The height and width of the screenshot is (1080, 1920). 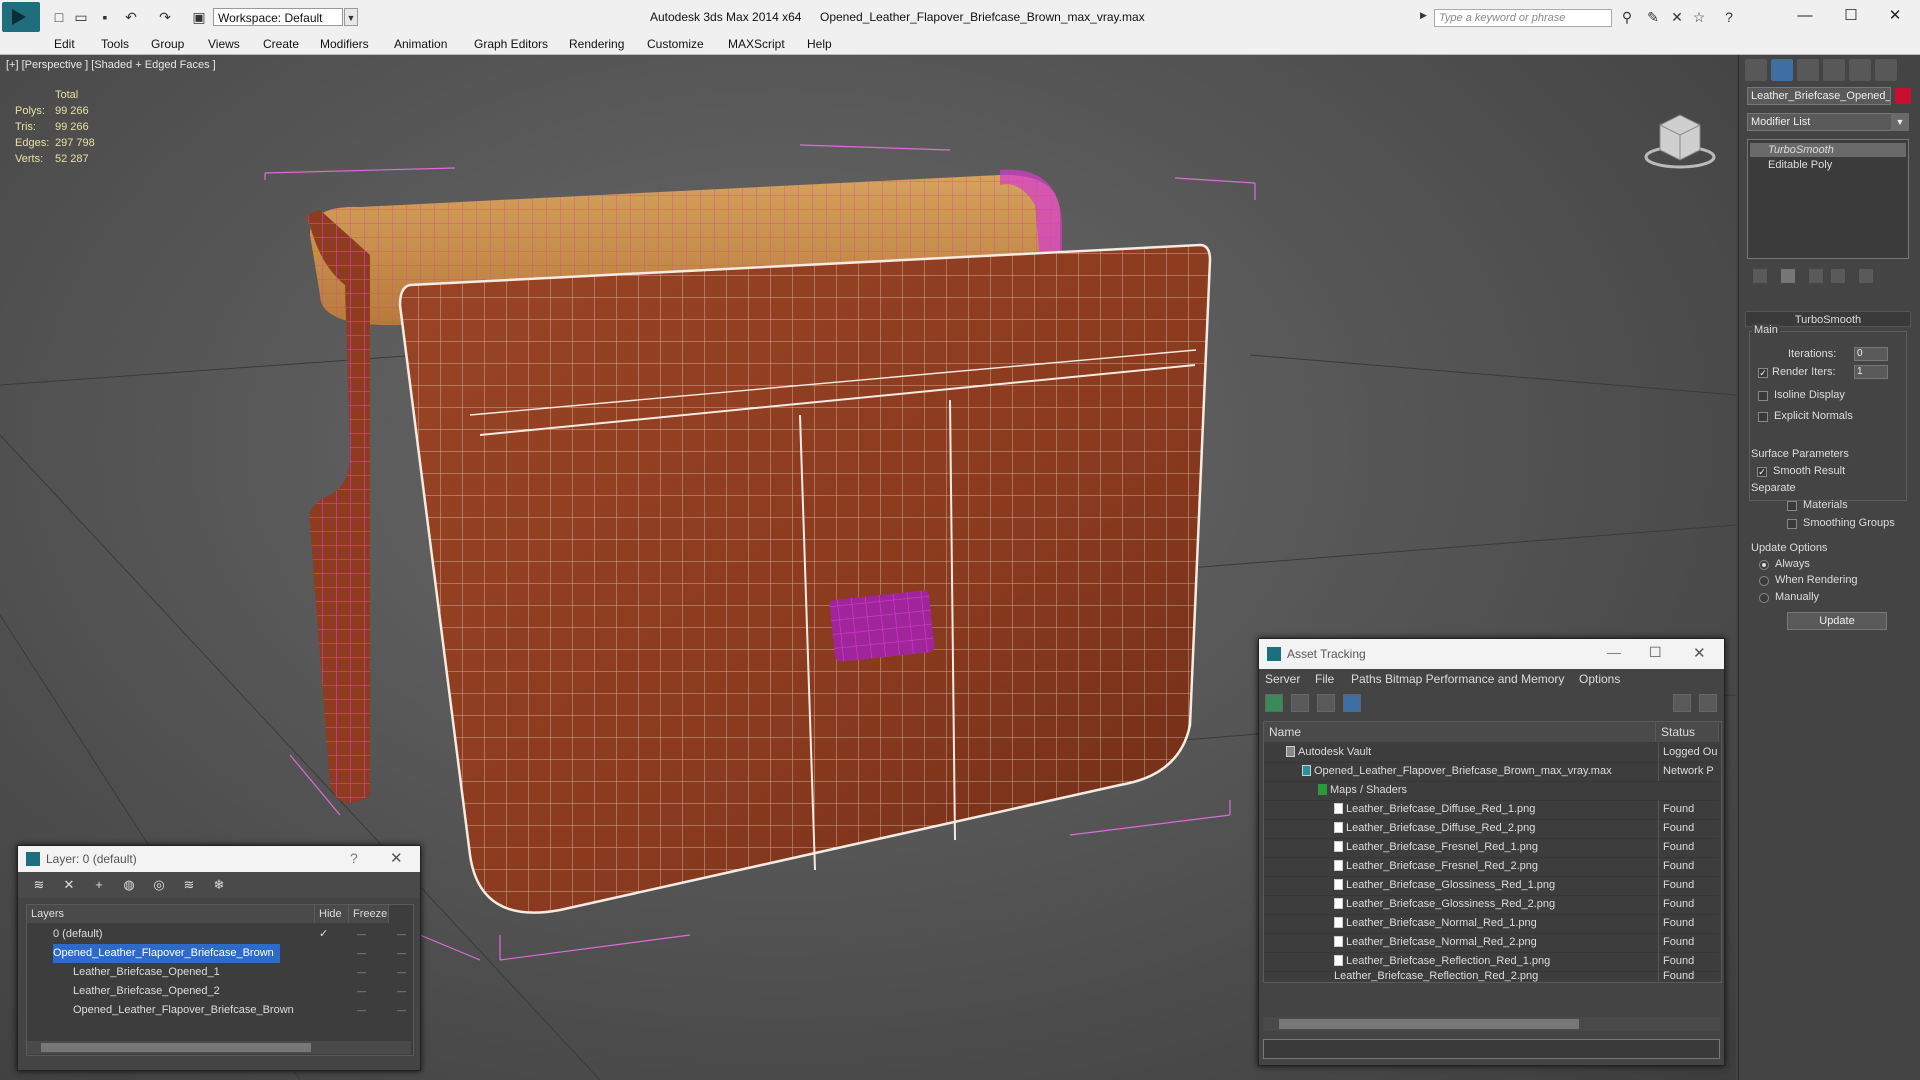 What do you see at coordinates (281, 44) in the screenshot?
I see `menu-create: Create` at bounding box center [281, 44].